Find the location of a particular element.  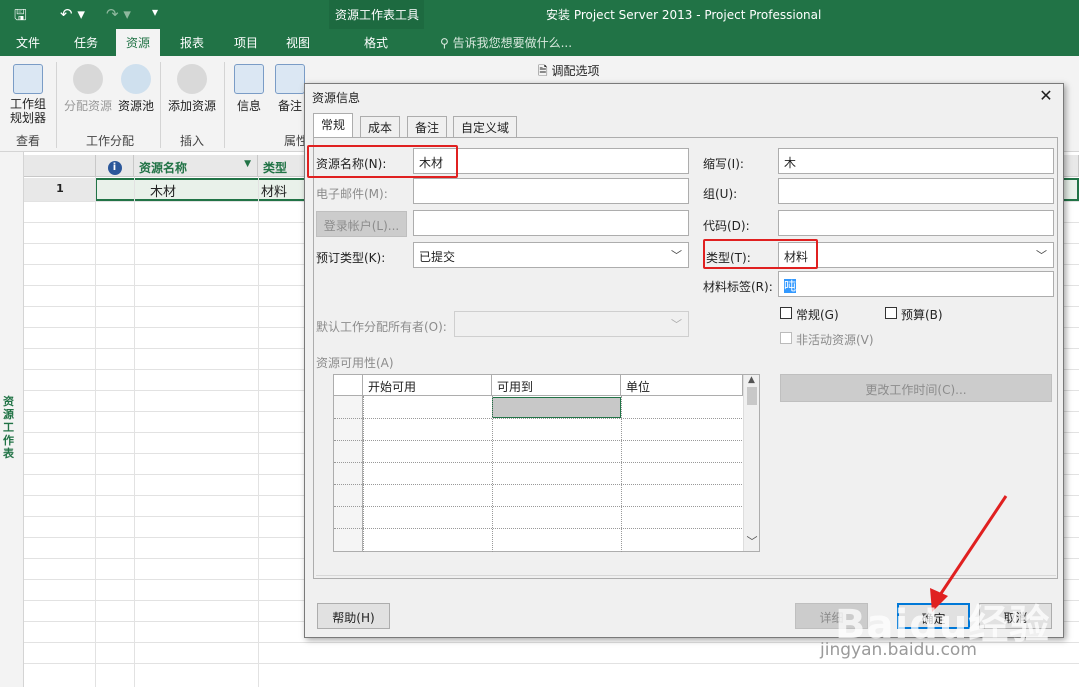

team-planner-icon is located at coordinates (28, 79).